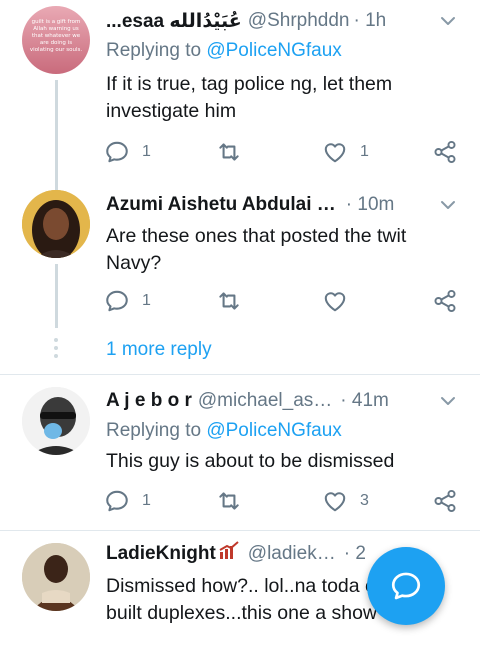 The height and width of the screenshot is (656, 480). Describe the element at coordinates (229, 554) in the screenshot. I see `chart-emoji-icon` at that location.